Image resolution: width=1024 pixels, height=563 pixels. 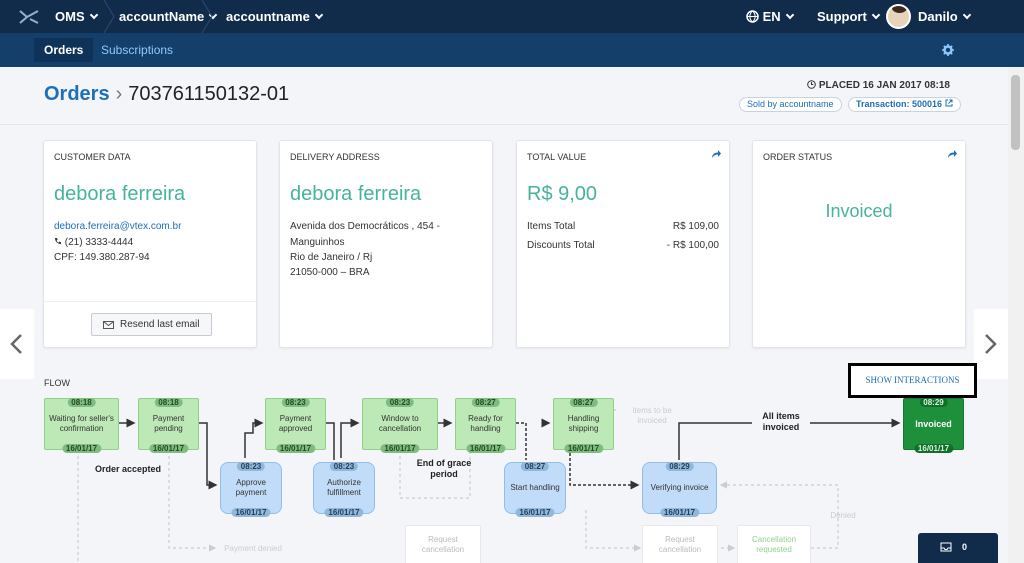 I want to click on customer-email: debora.ferreira@vtex.com.br, so click(x=117, y=226).